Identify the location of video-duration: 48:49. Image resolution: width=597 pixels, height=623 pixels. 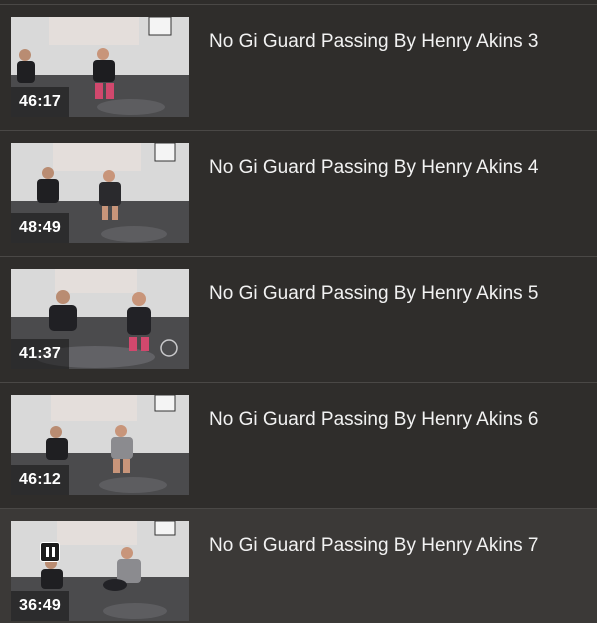
(40, 228).